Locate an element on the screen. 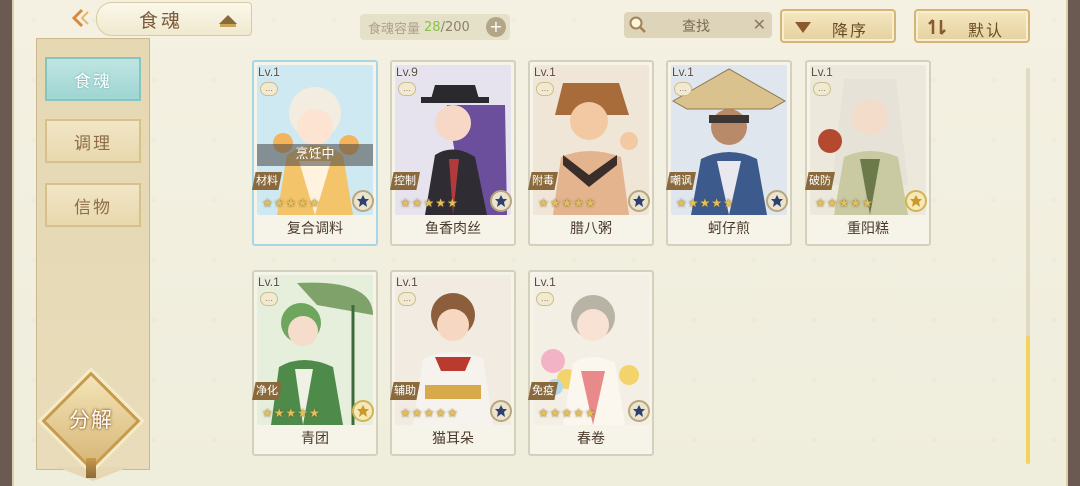  role-tag: 免疫 is located at coordinates (543, 391).